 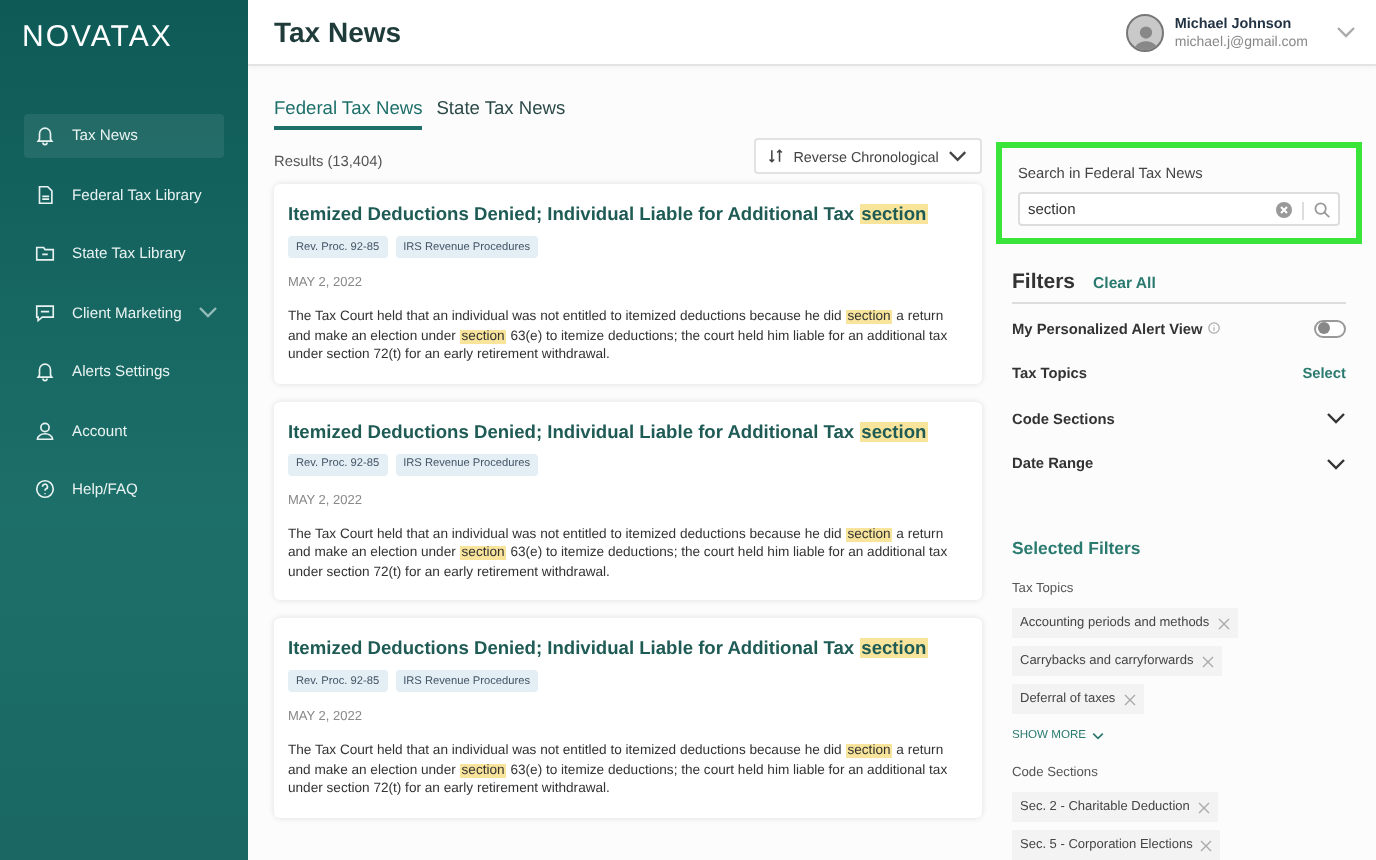 I want to click on sort-arrows-icon, so click(x=776, y=156).